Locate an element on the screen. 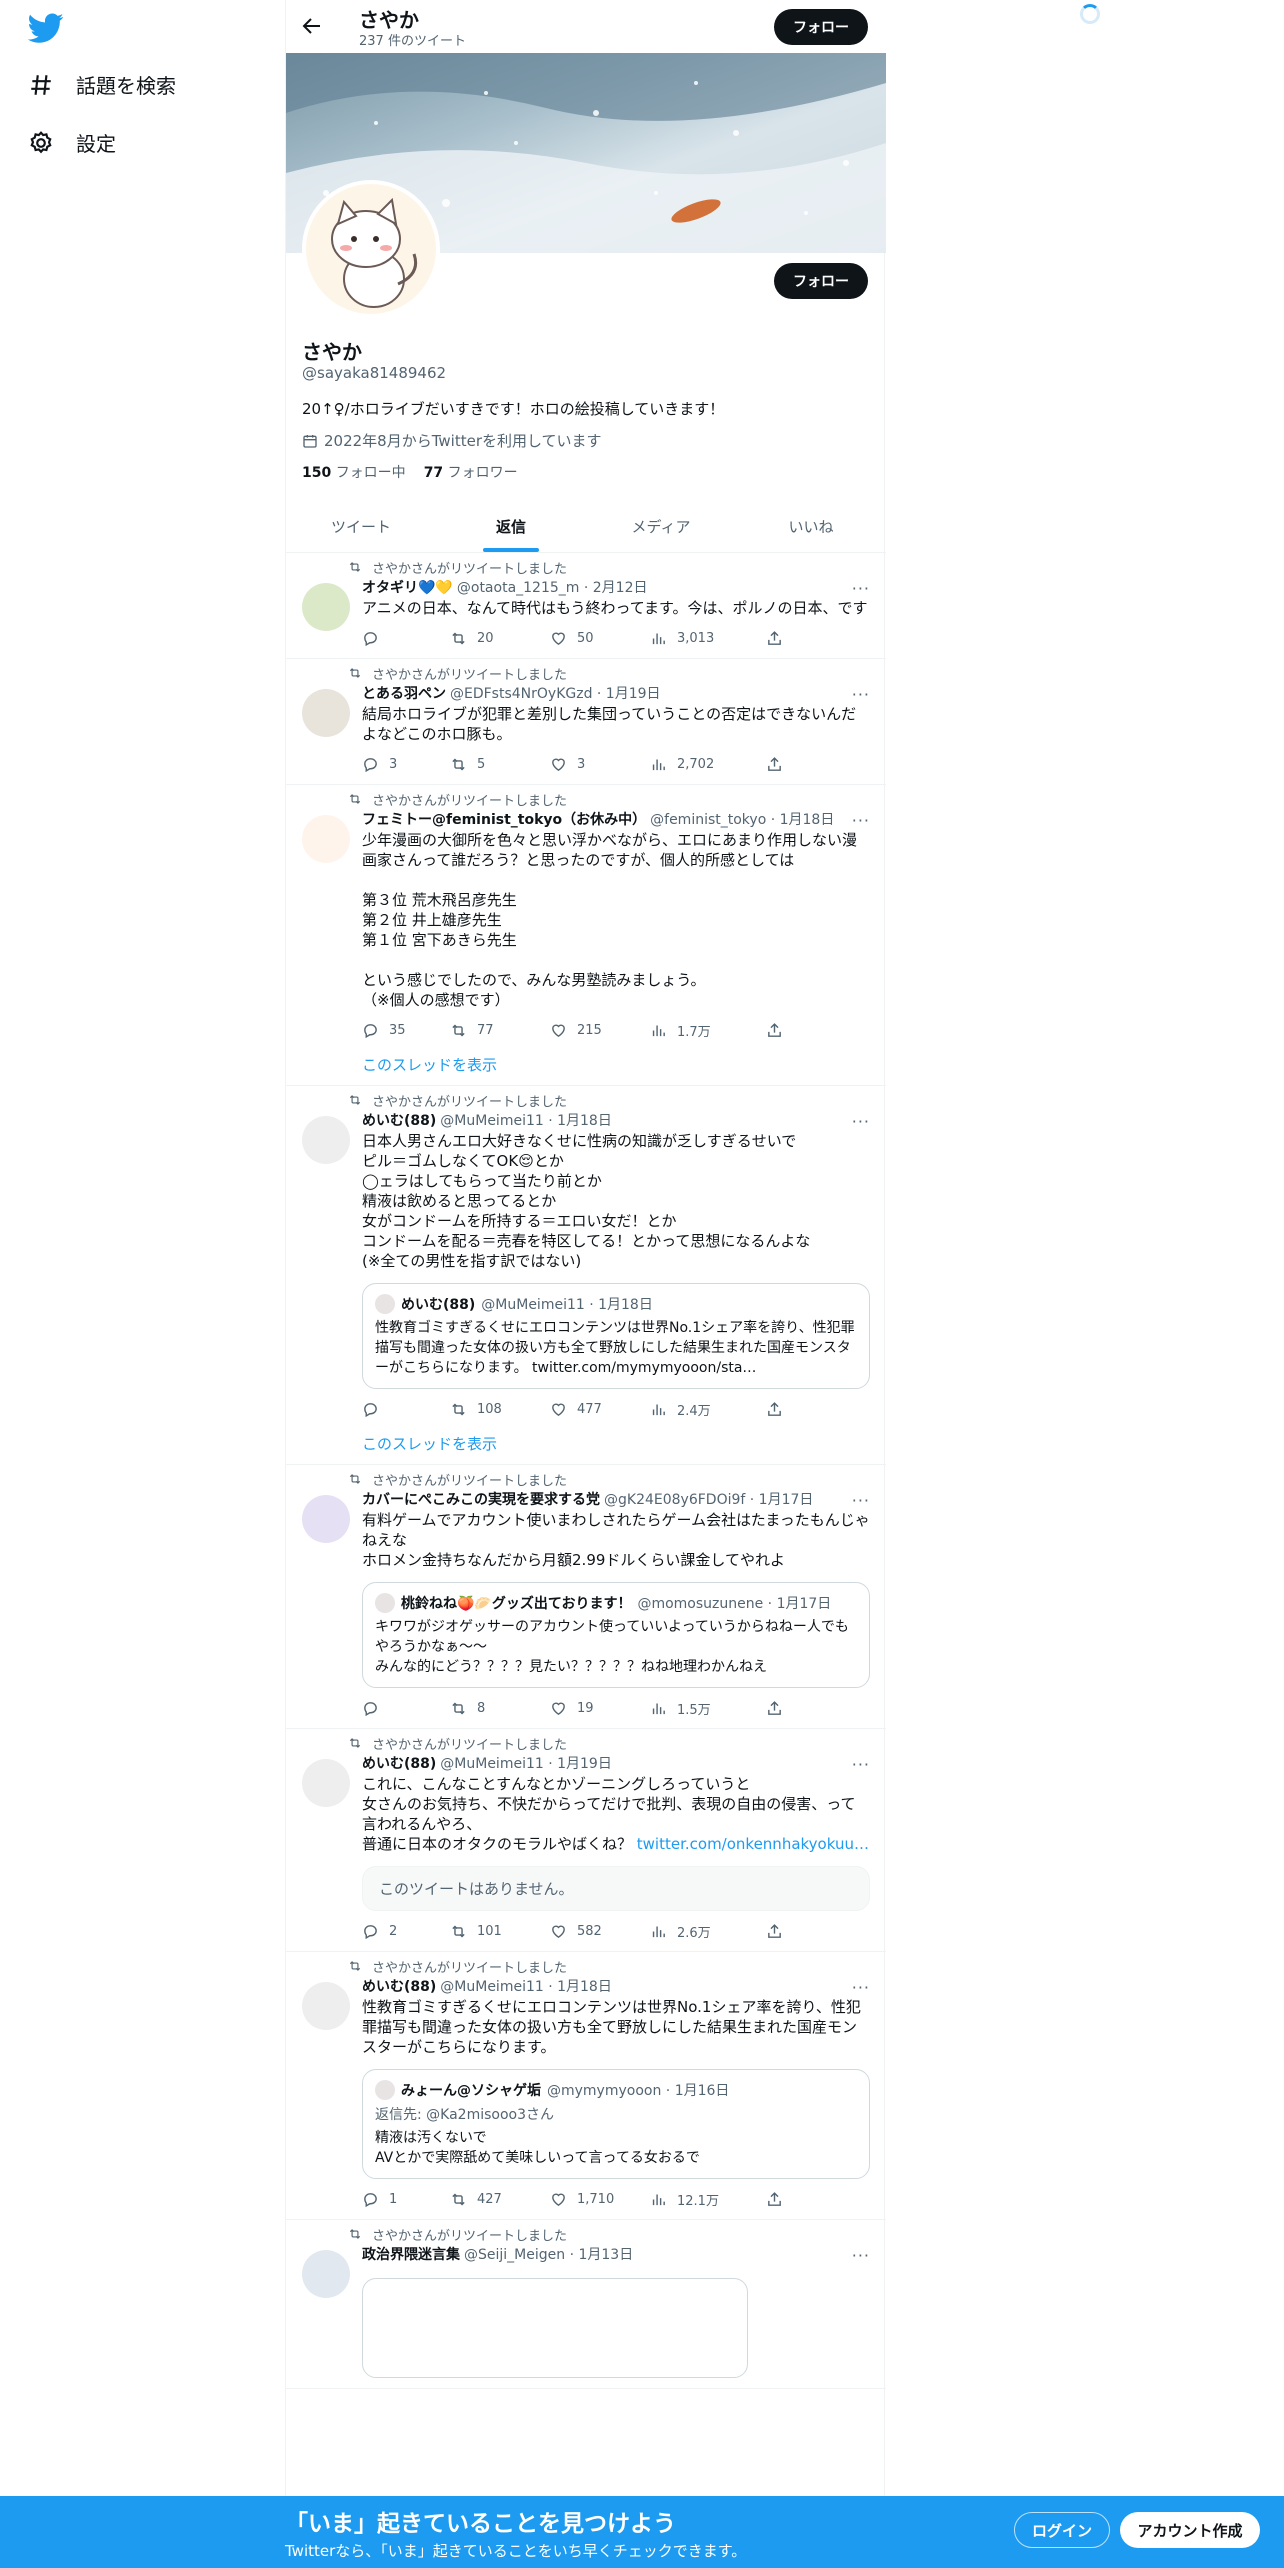 This screenshot has height=2568, width=1284. tab-tweets: ツイート is located at coordinates (361, 526).